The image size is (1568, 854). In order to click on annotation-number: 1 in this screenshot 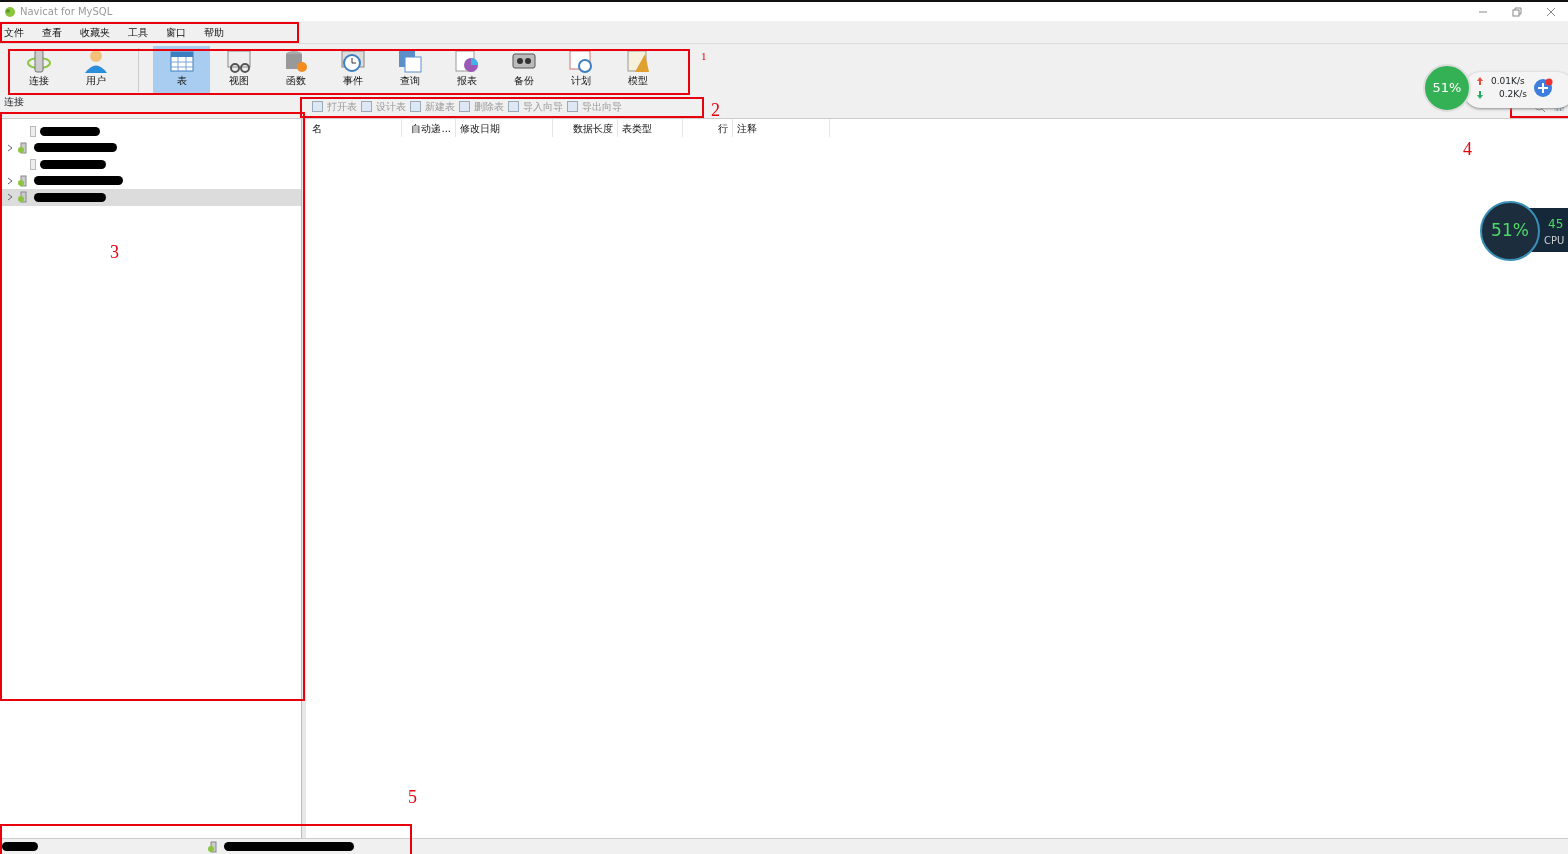, I will do `click(704, 56)`.